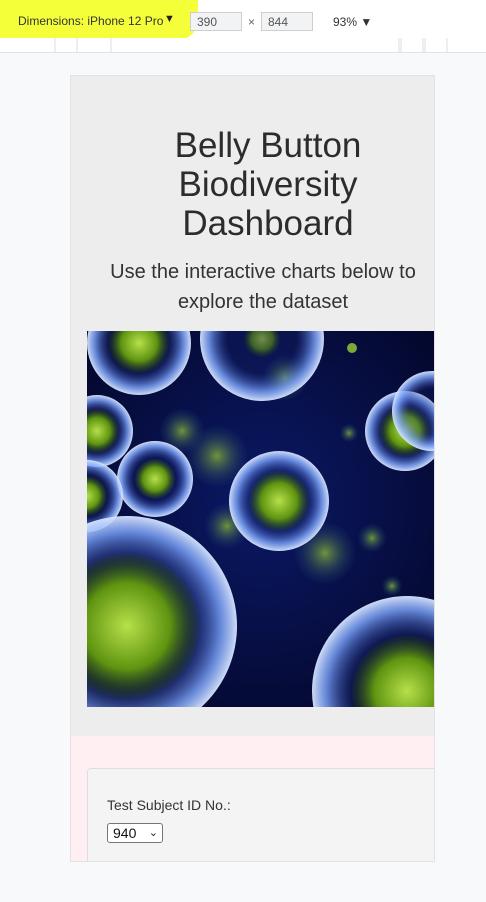 The image size is (486, 902). Describe the element at coordinates (287, 21) in the screenshot. I see `height-input: 844` at that location.